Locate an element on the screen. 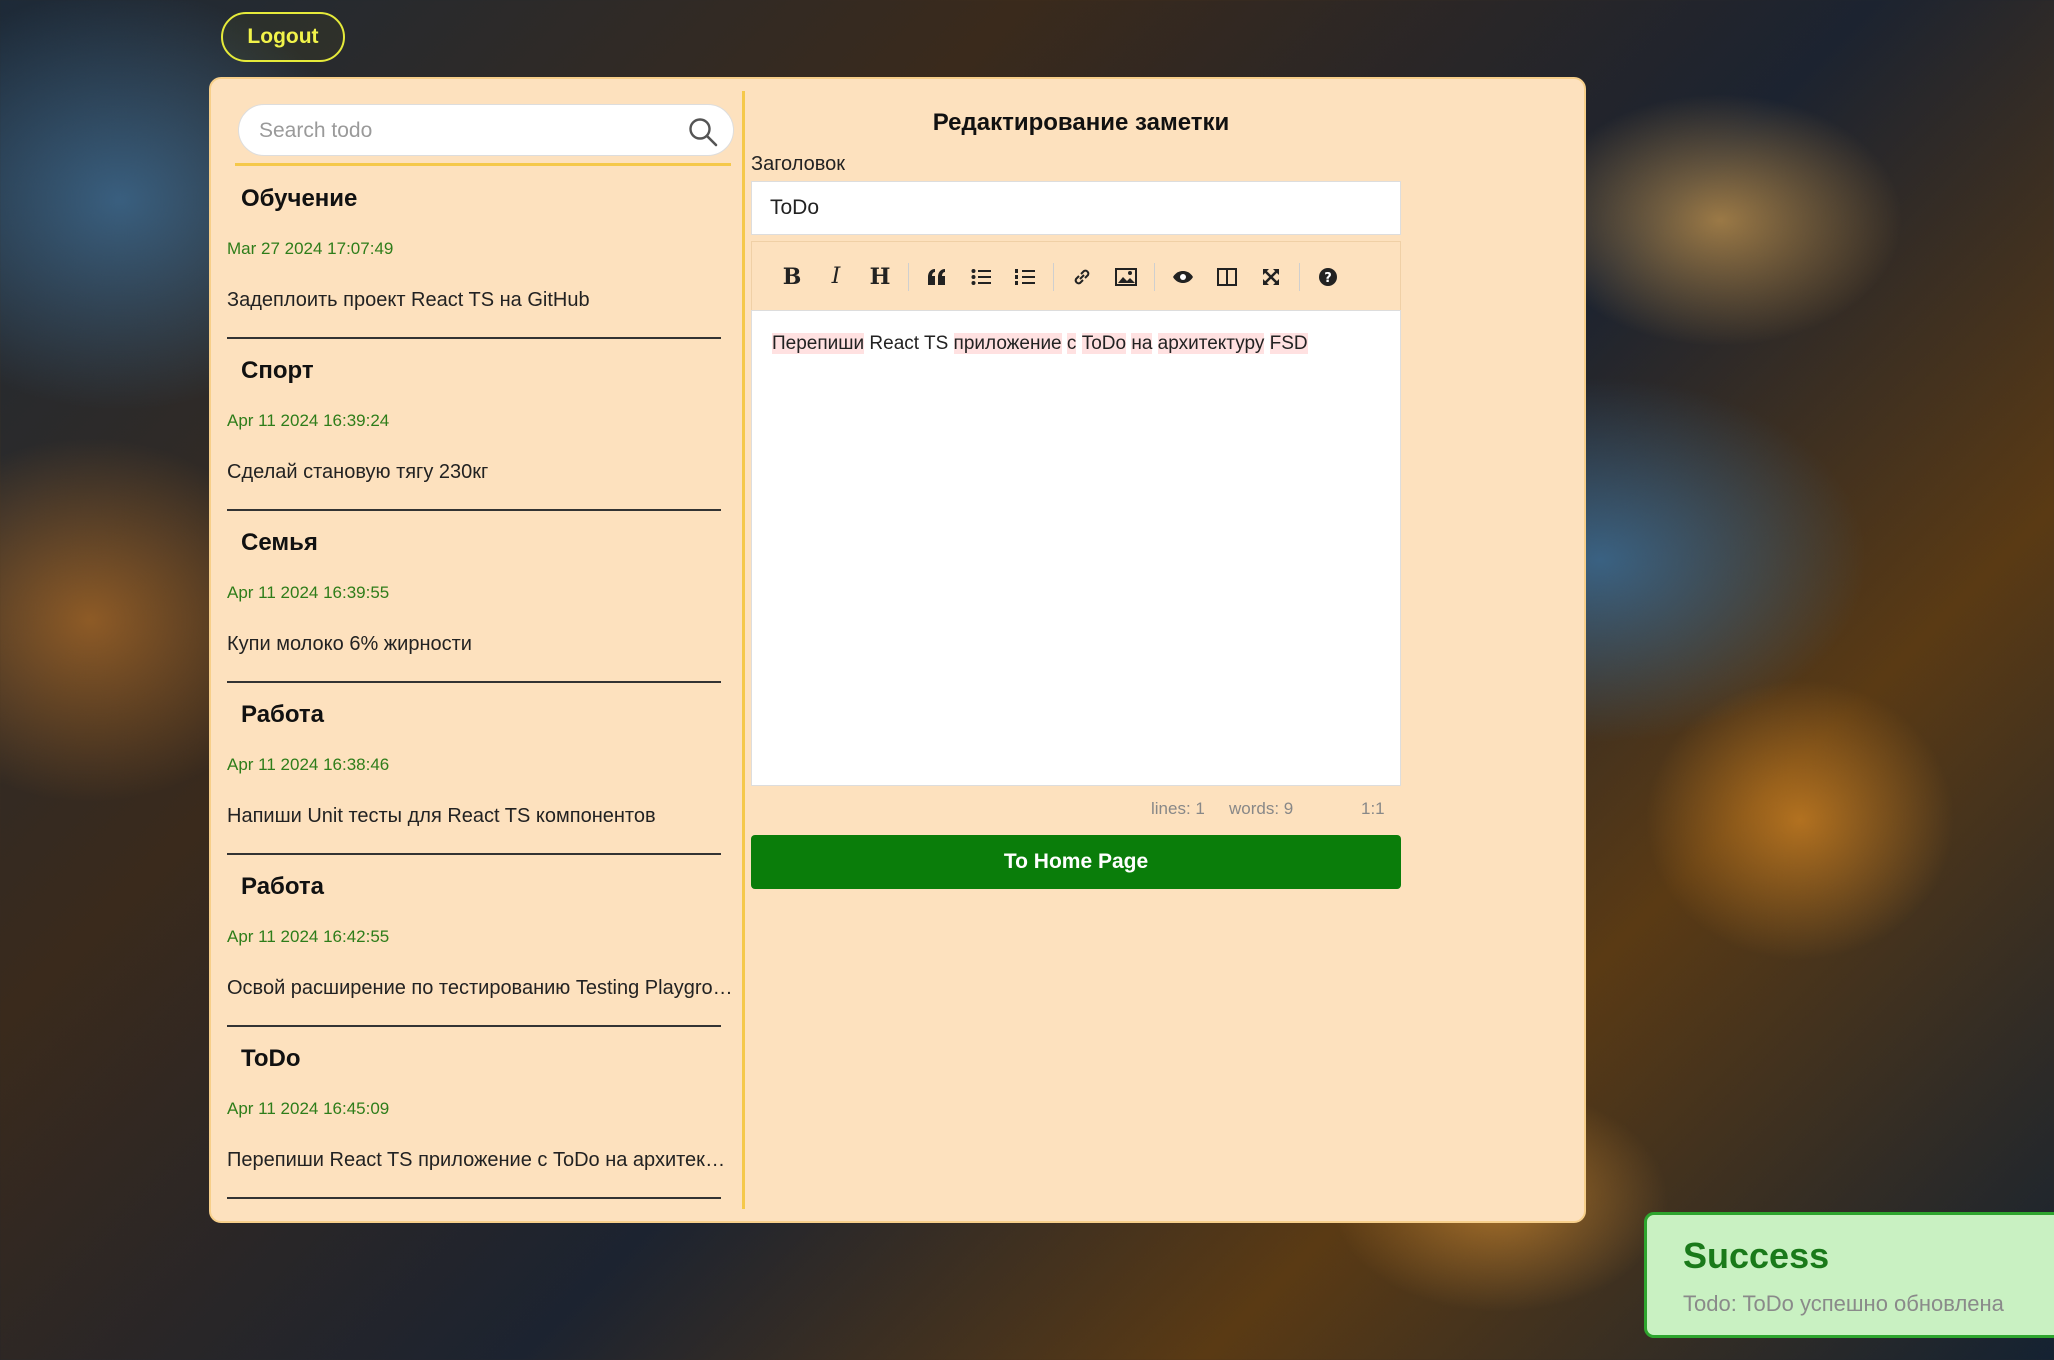 The width and height of the screenshot is (2054, 1360). content-word: ToDo is located at coordinates (1104, 343).